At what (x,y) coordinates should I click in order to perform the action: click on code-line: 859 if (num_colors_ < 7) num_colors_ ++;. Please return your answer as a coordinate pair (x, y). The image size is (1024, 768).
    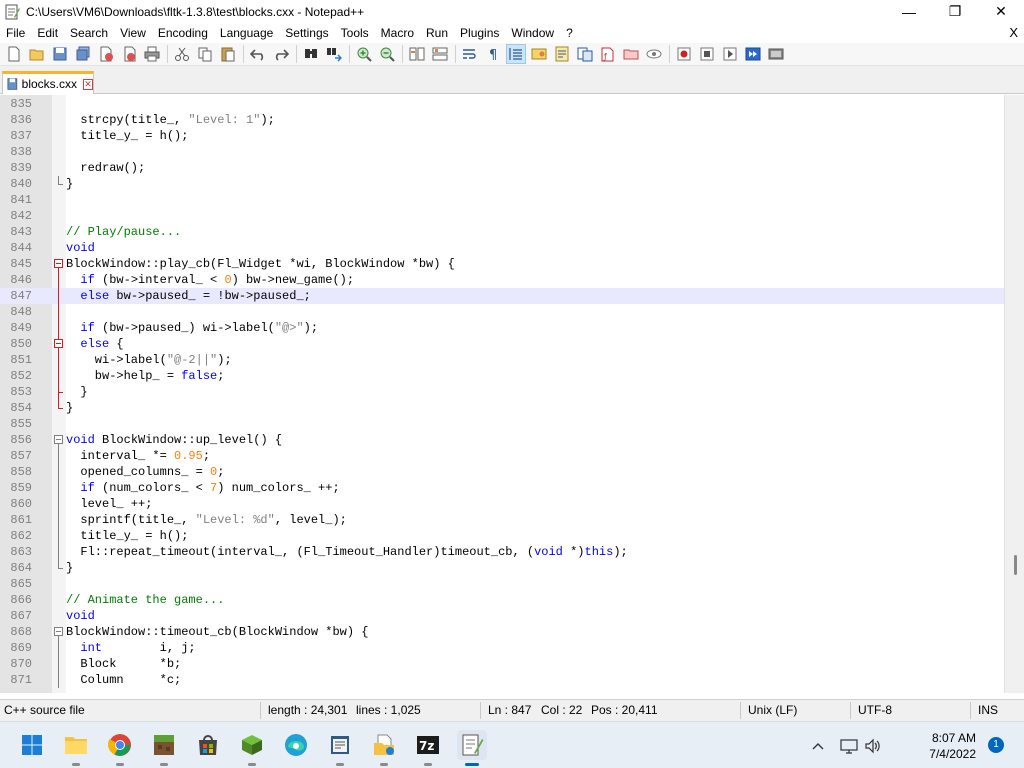
    Looking at the image, I should click on (502, 488).